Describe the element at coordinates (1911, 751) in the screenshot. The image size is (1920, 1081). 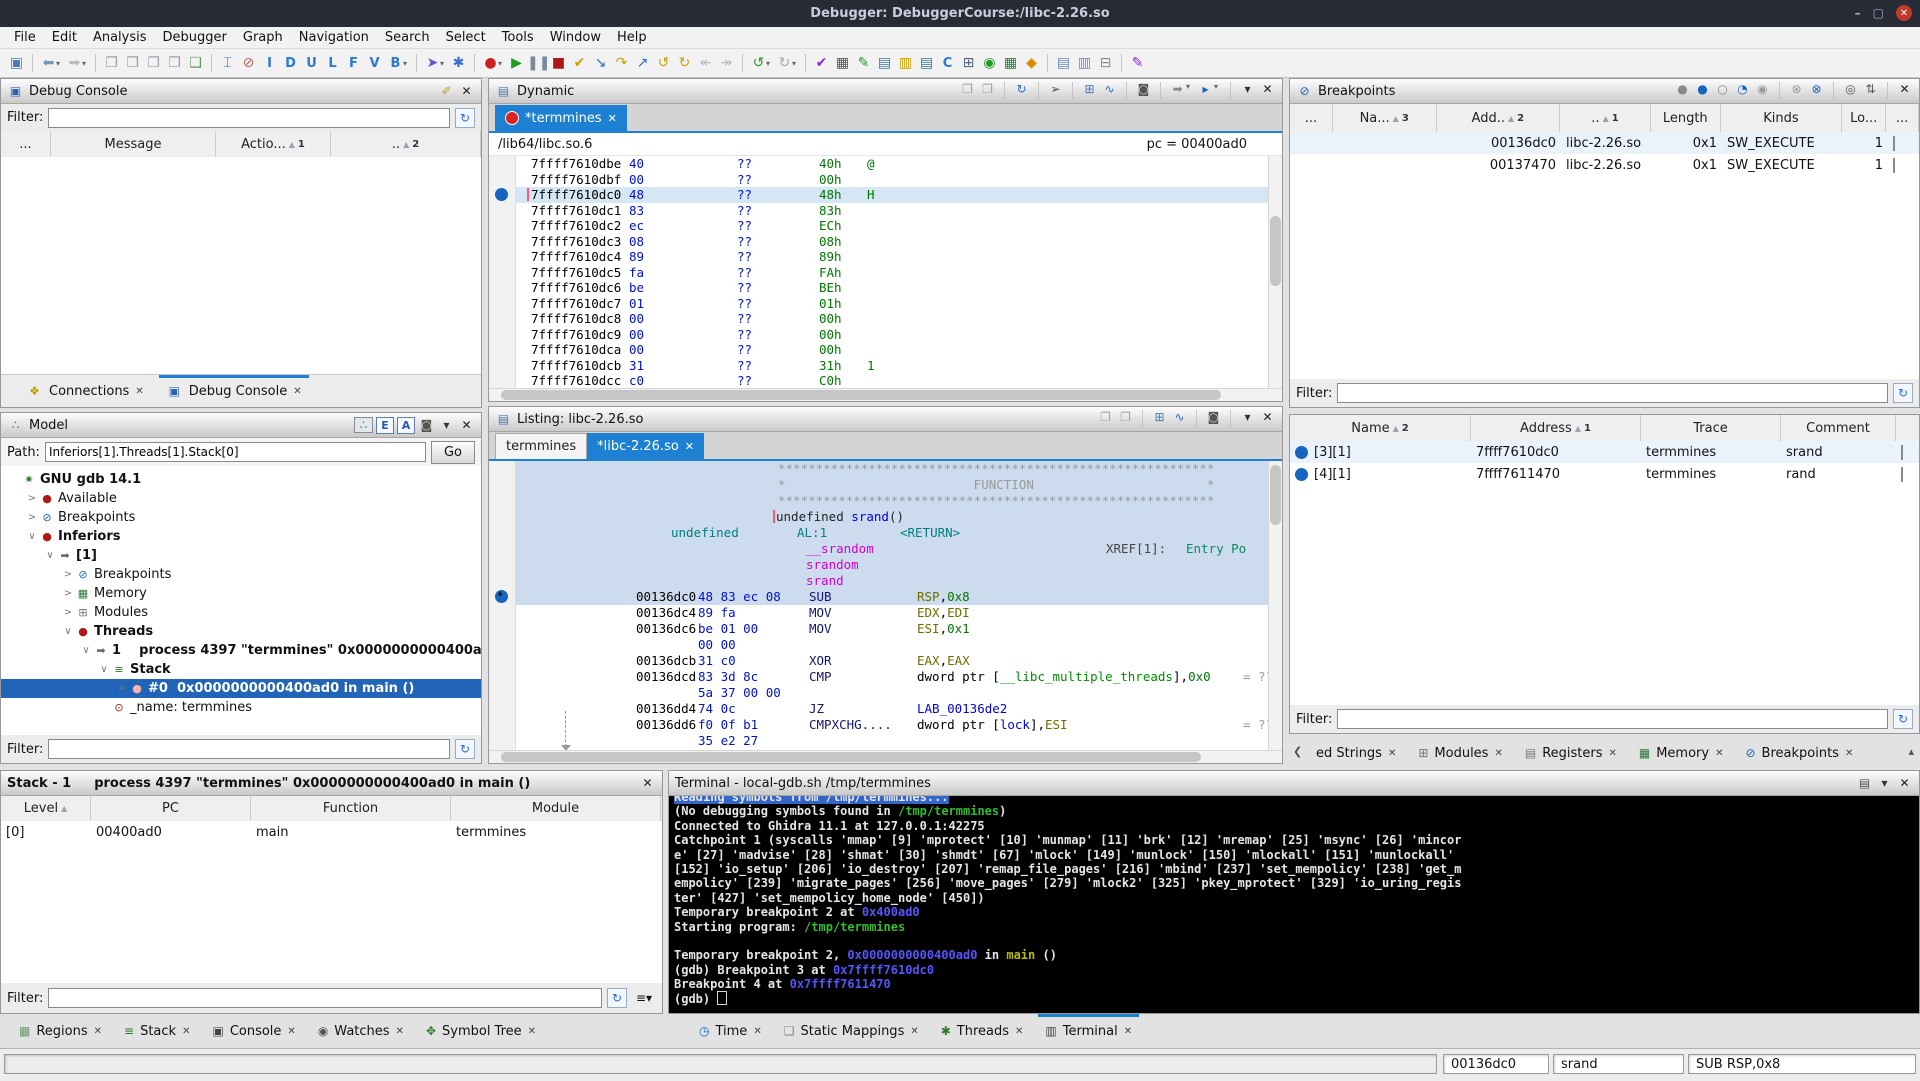
I see `collapse-icon: ▴` at that location.